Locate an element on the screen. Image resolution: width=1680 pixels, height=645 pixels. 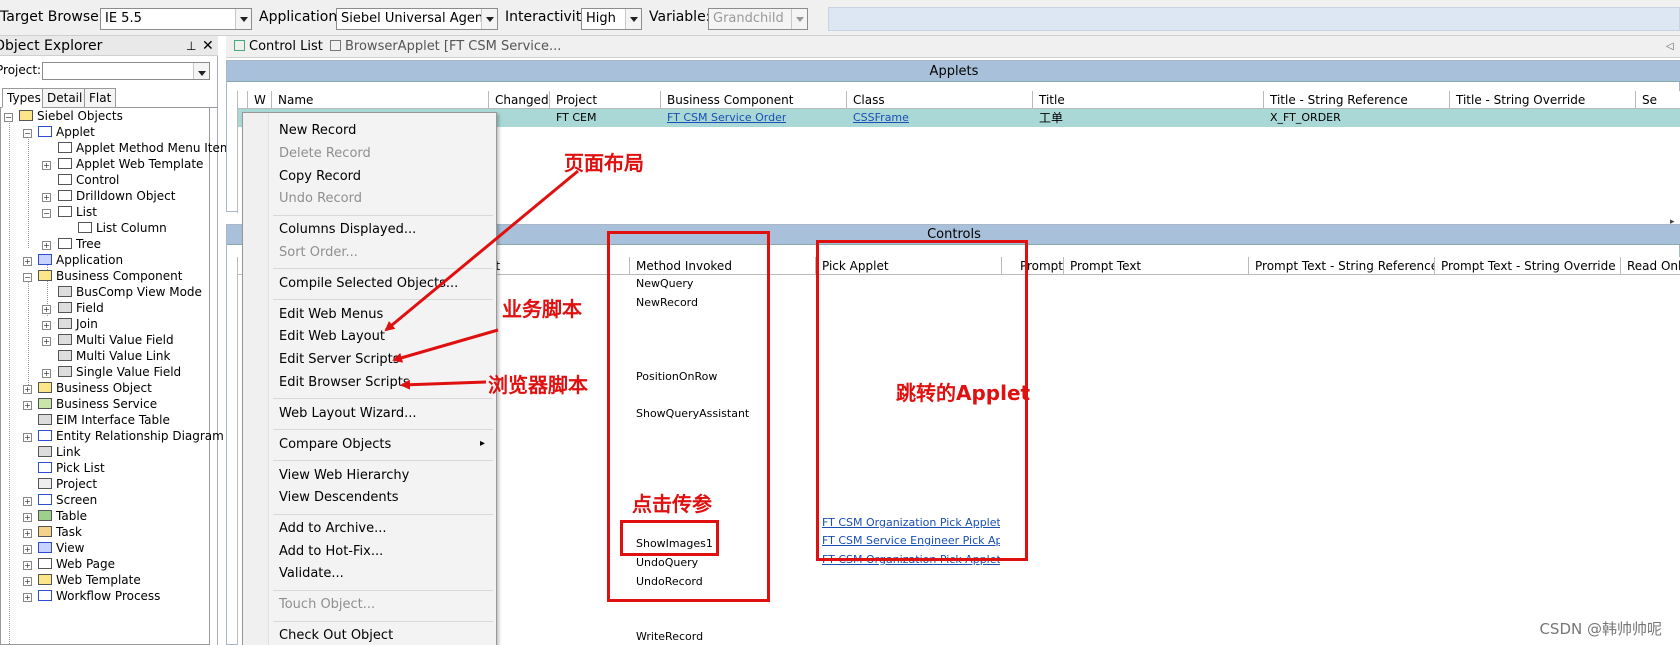
arrow-browser-script is located at coordinates (443, 384).